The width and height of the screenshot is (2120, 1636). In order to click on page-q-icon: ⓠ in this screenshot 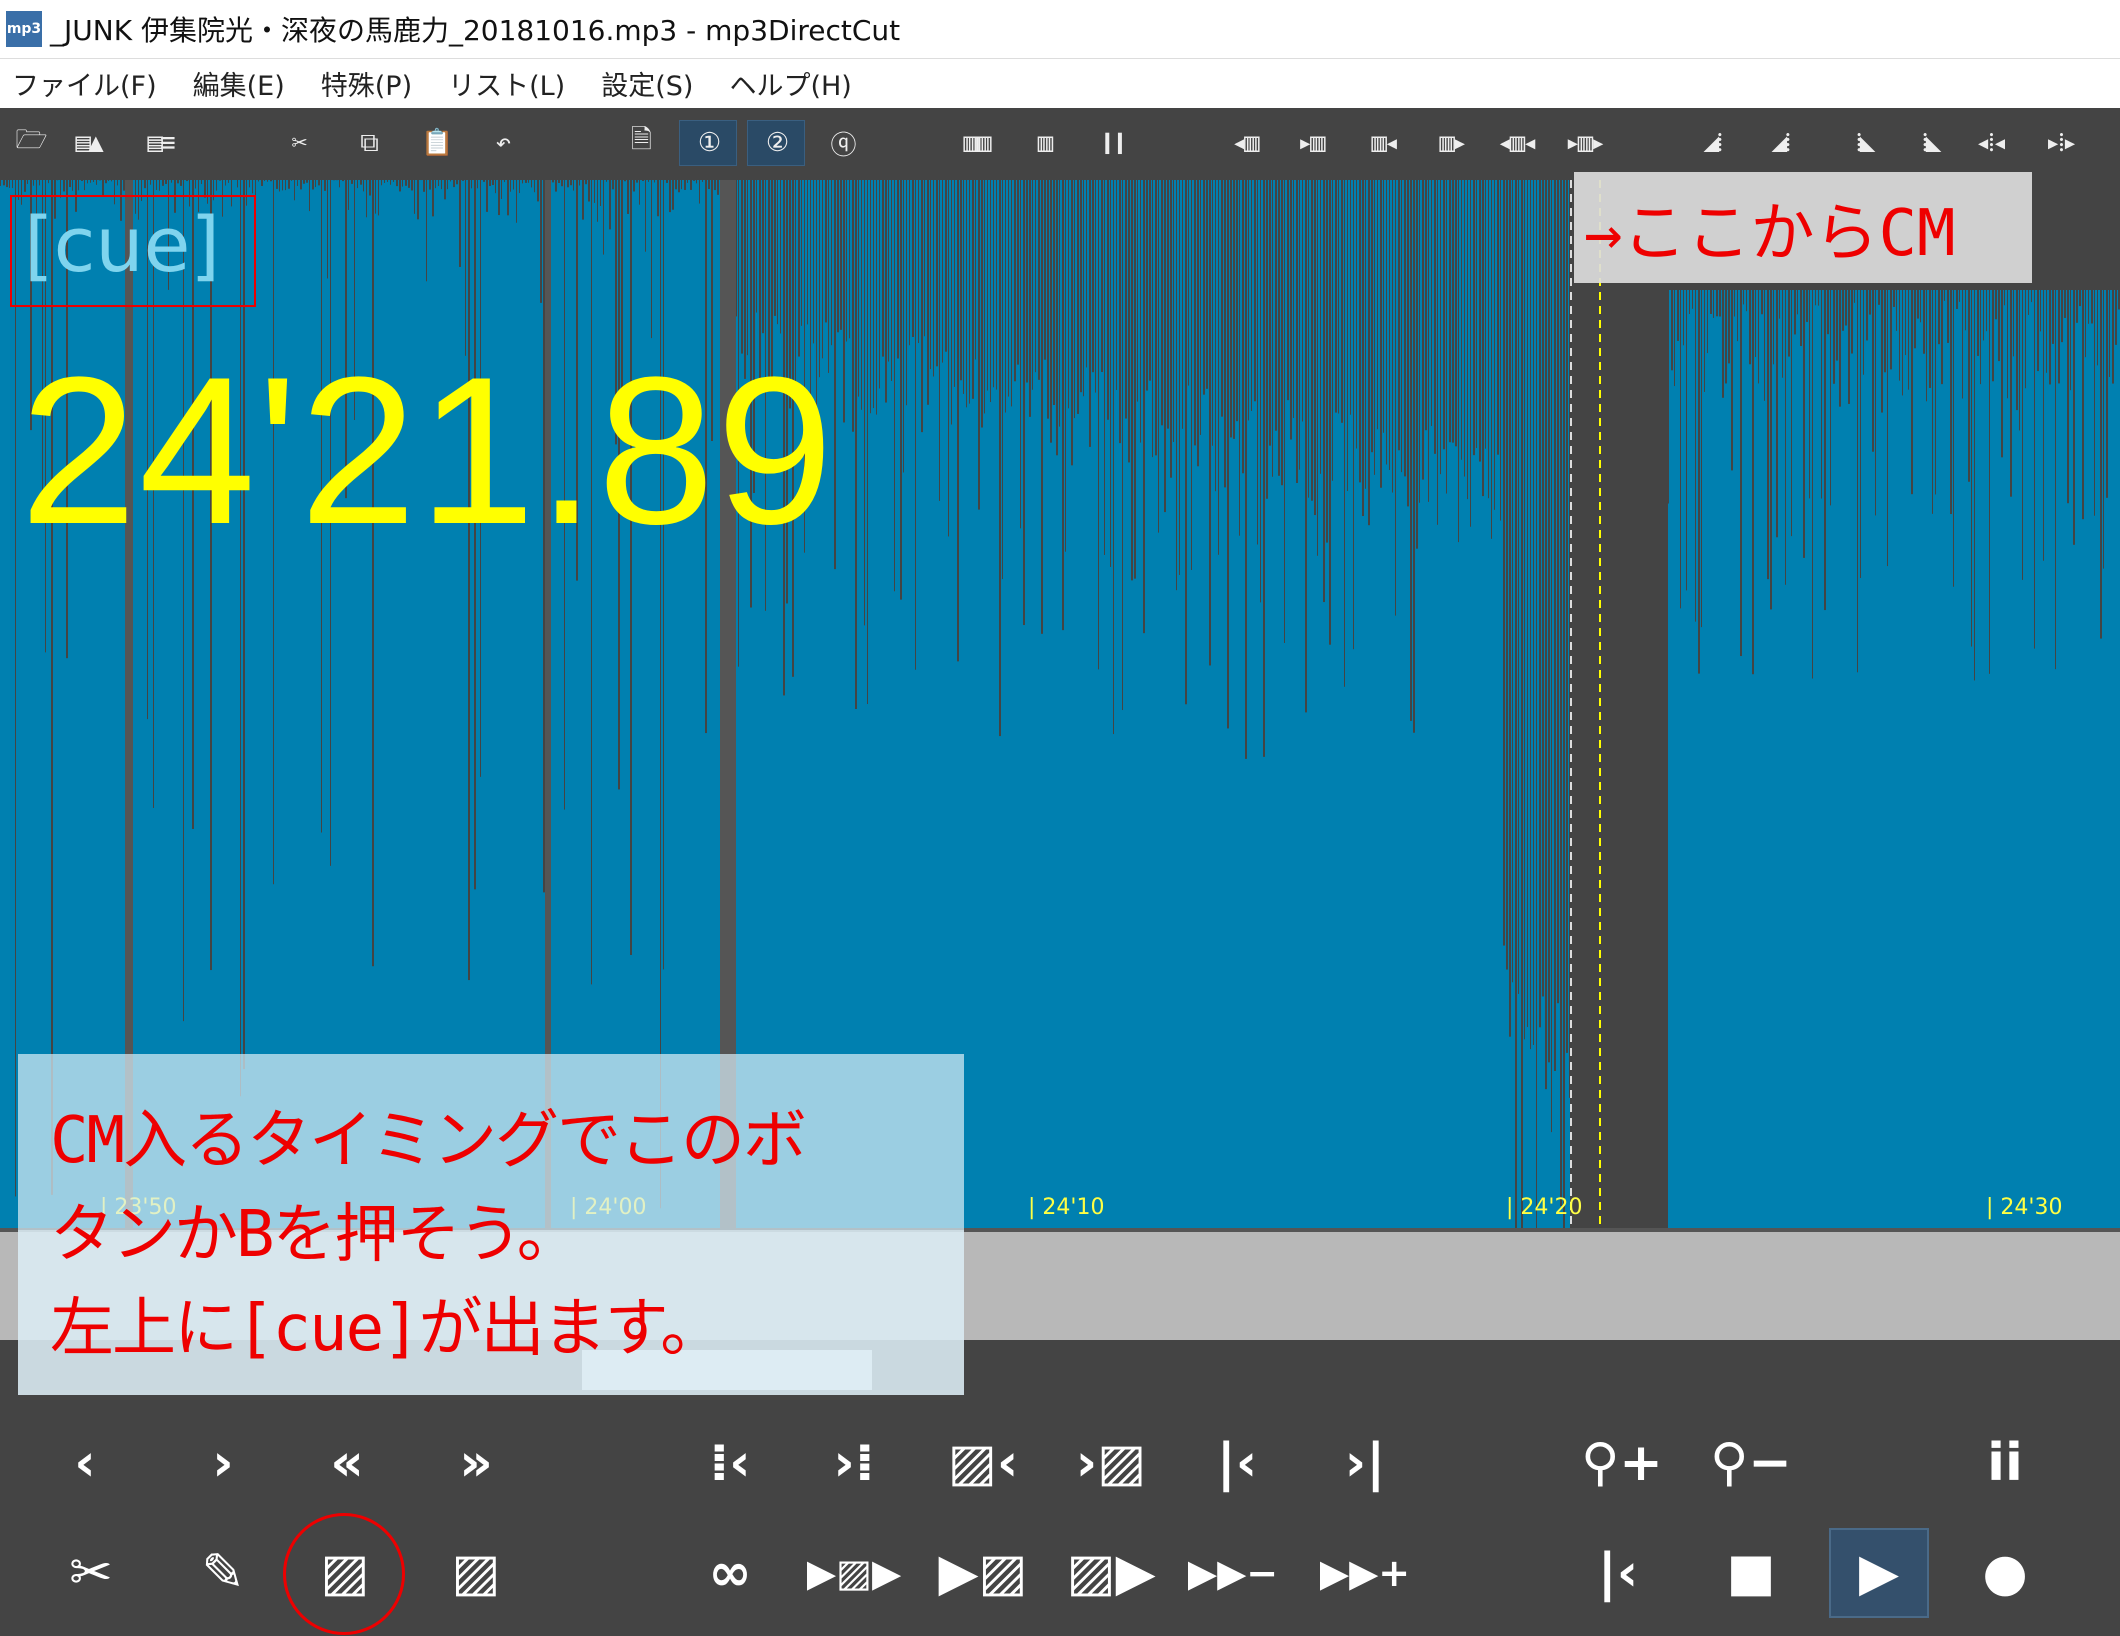, I will do `click(842, 143)`.